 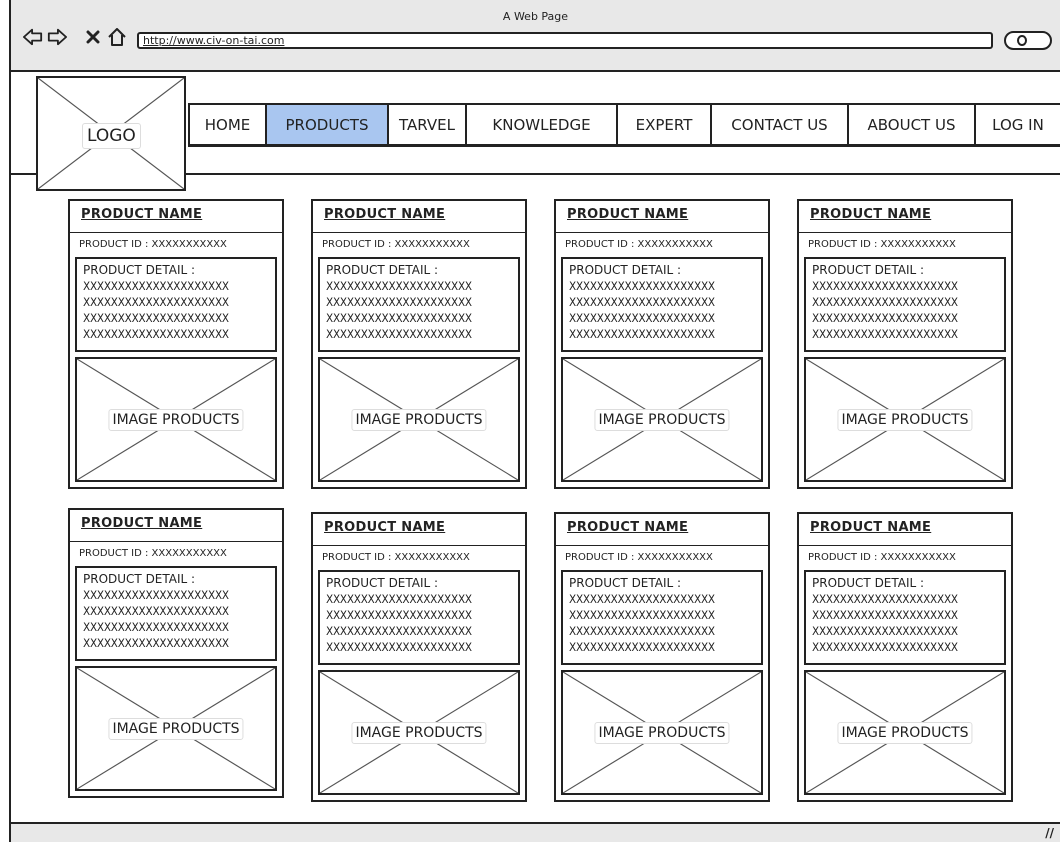 What do you see at coordinates (665, 124) in the screenshot?
I see `nav-item-expert: EXPERT` at bounding box center [665, 124].